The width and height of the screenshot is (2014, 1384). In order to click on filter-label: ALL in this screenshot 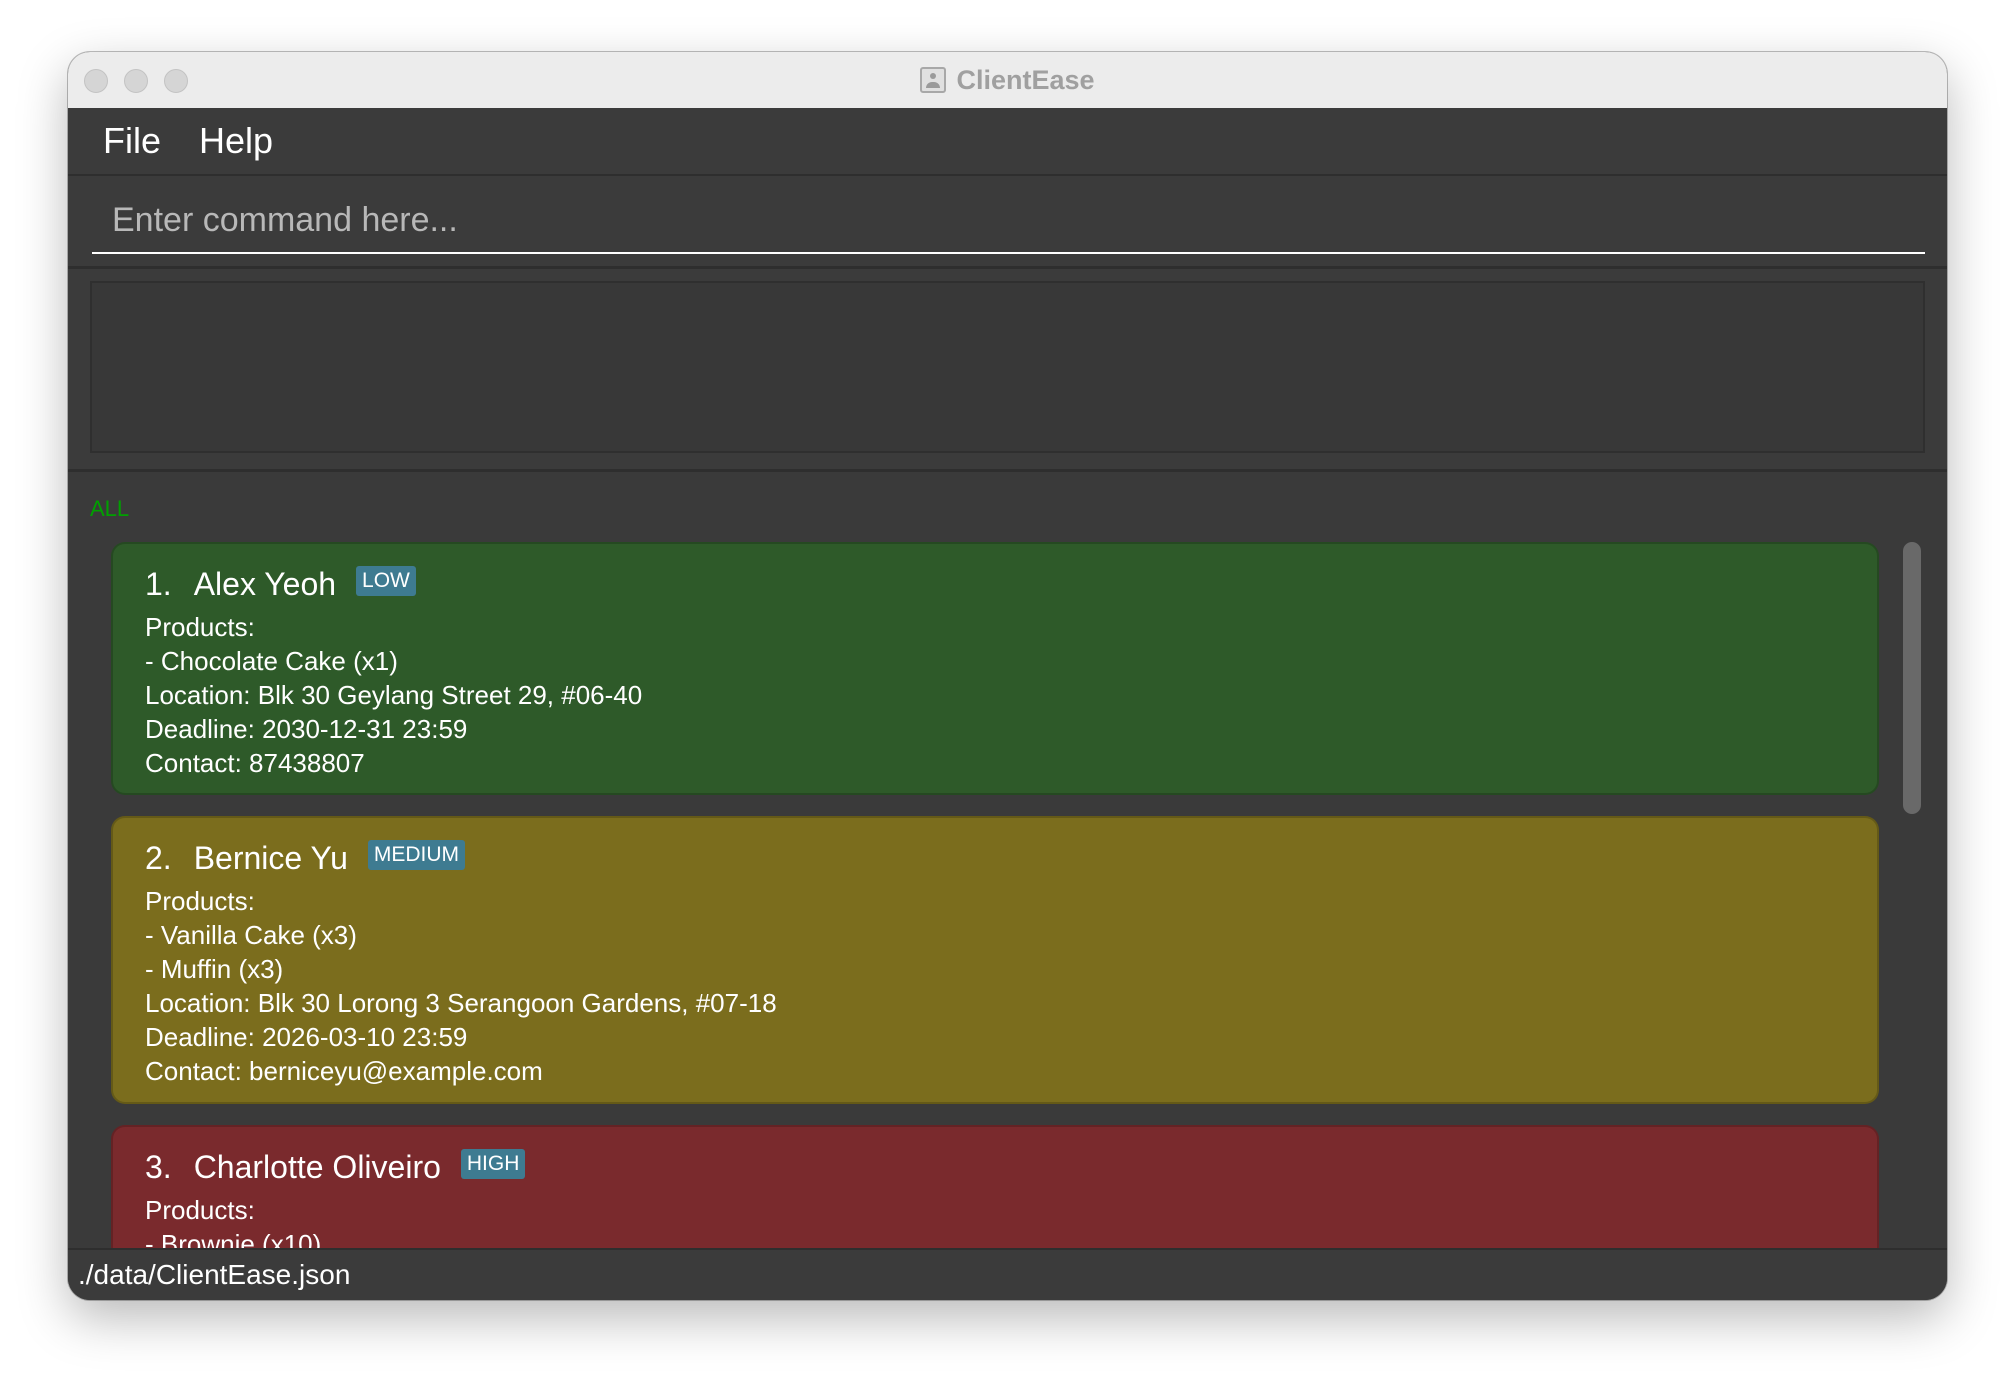, I will do `click(110, 508)`.